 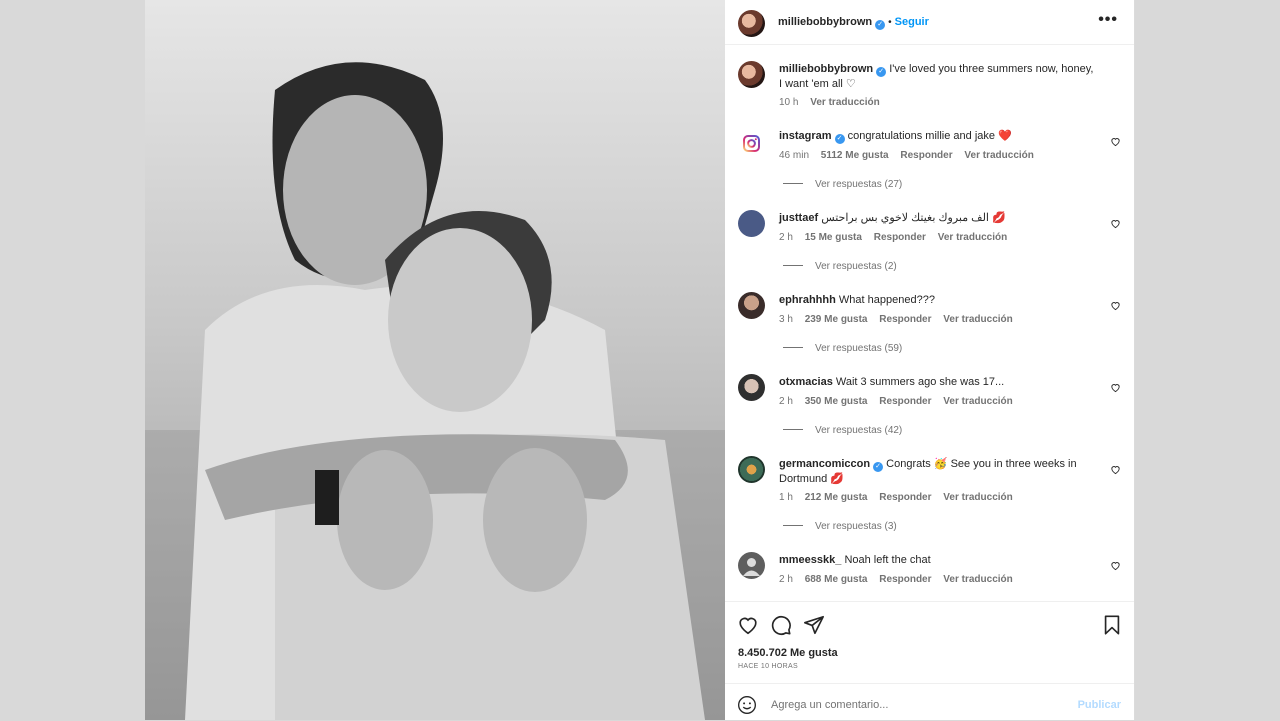 I want to click on save-bookmark-icon, so click(x=1112, y=625).